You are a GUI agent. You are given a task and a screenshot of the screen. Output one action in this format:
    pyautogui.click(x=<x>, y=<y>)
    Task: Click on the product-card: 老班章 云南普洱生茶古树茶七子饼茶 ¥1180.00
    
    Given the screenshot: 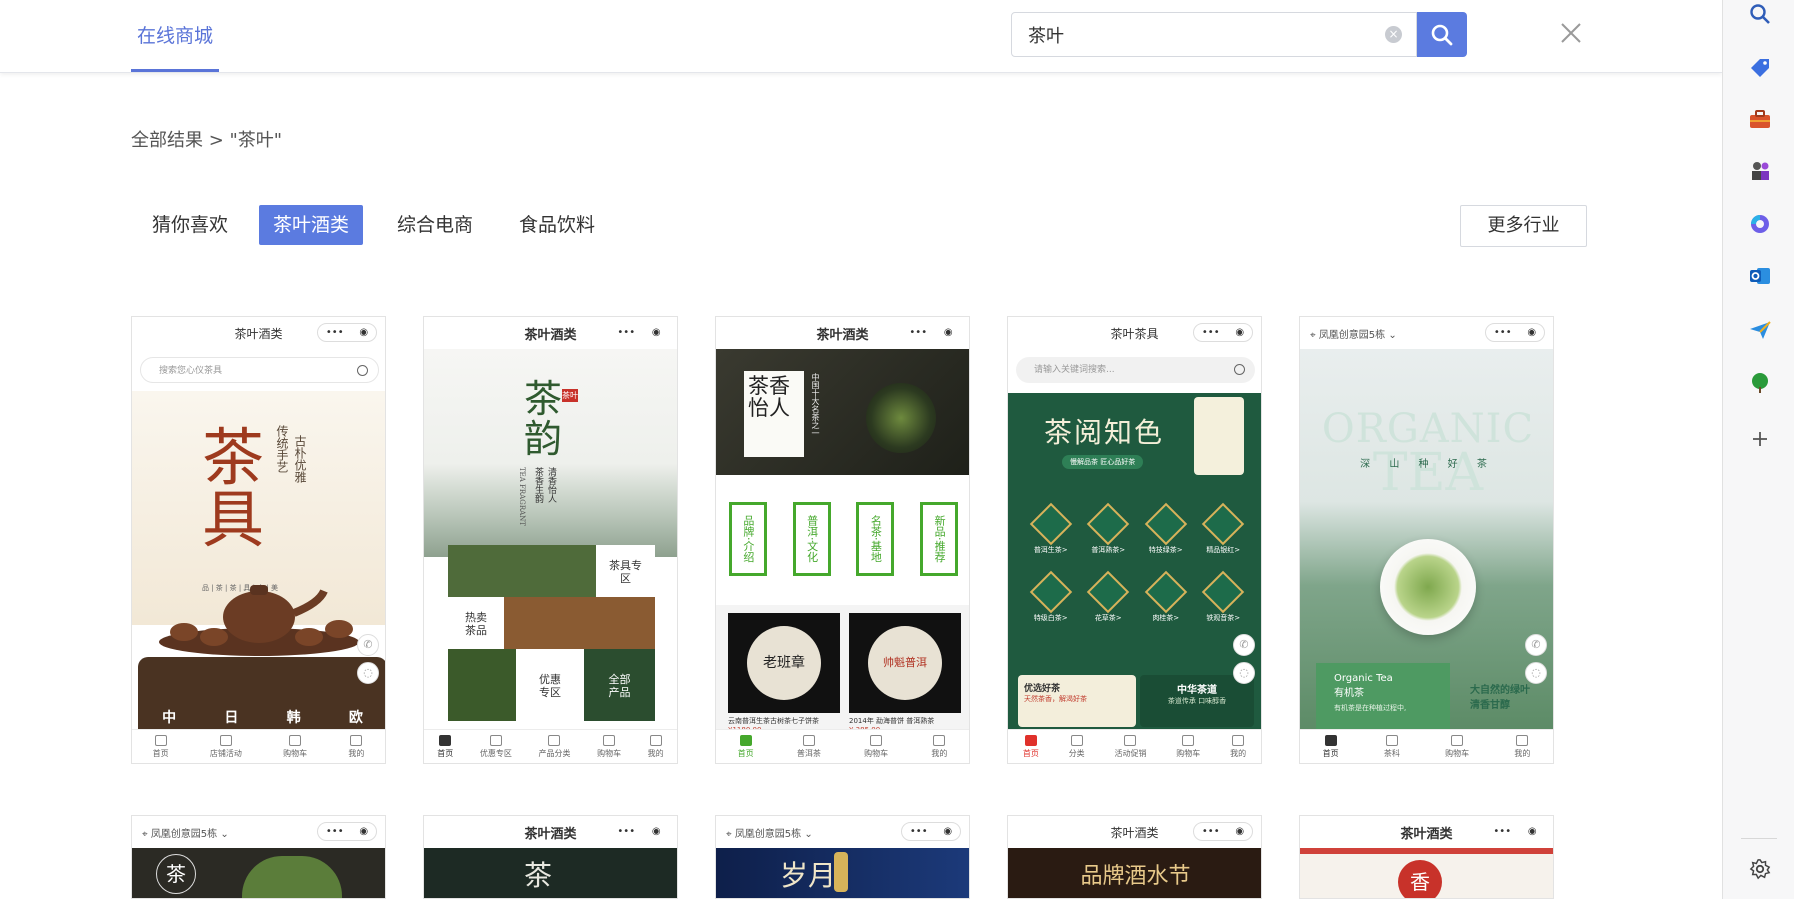 What is the action you would take?
    pyautogui.click(x=784, y=673)
    